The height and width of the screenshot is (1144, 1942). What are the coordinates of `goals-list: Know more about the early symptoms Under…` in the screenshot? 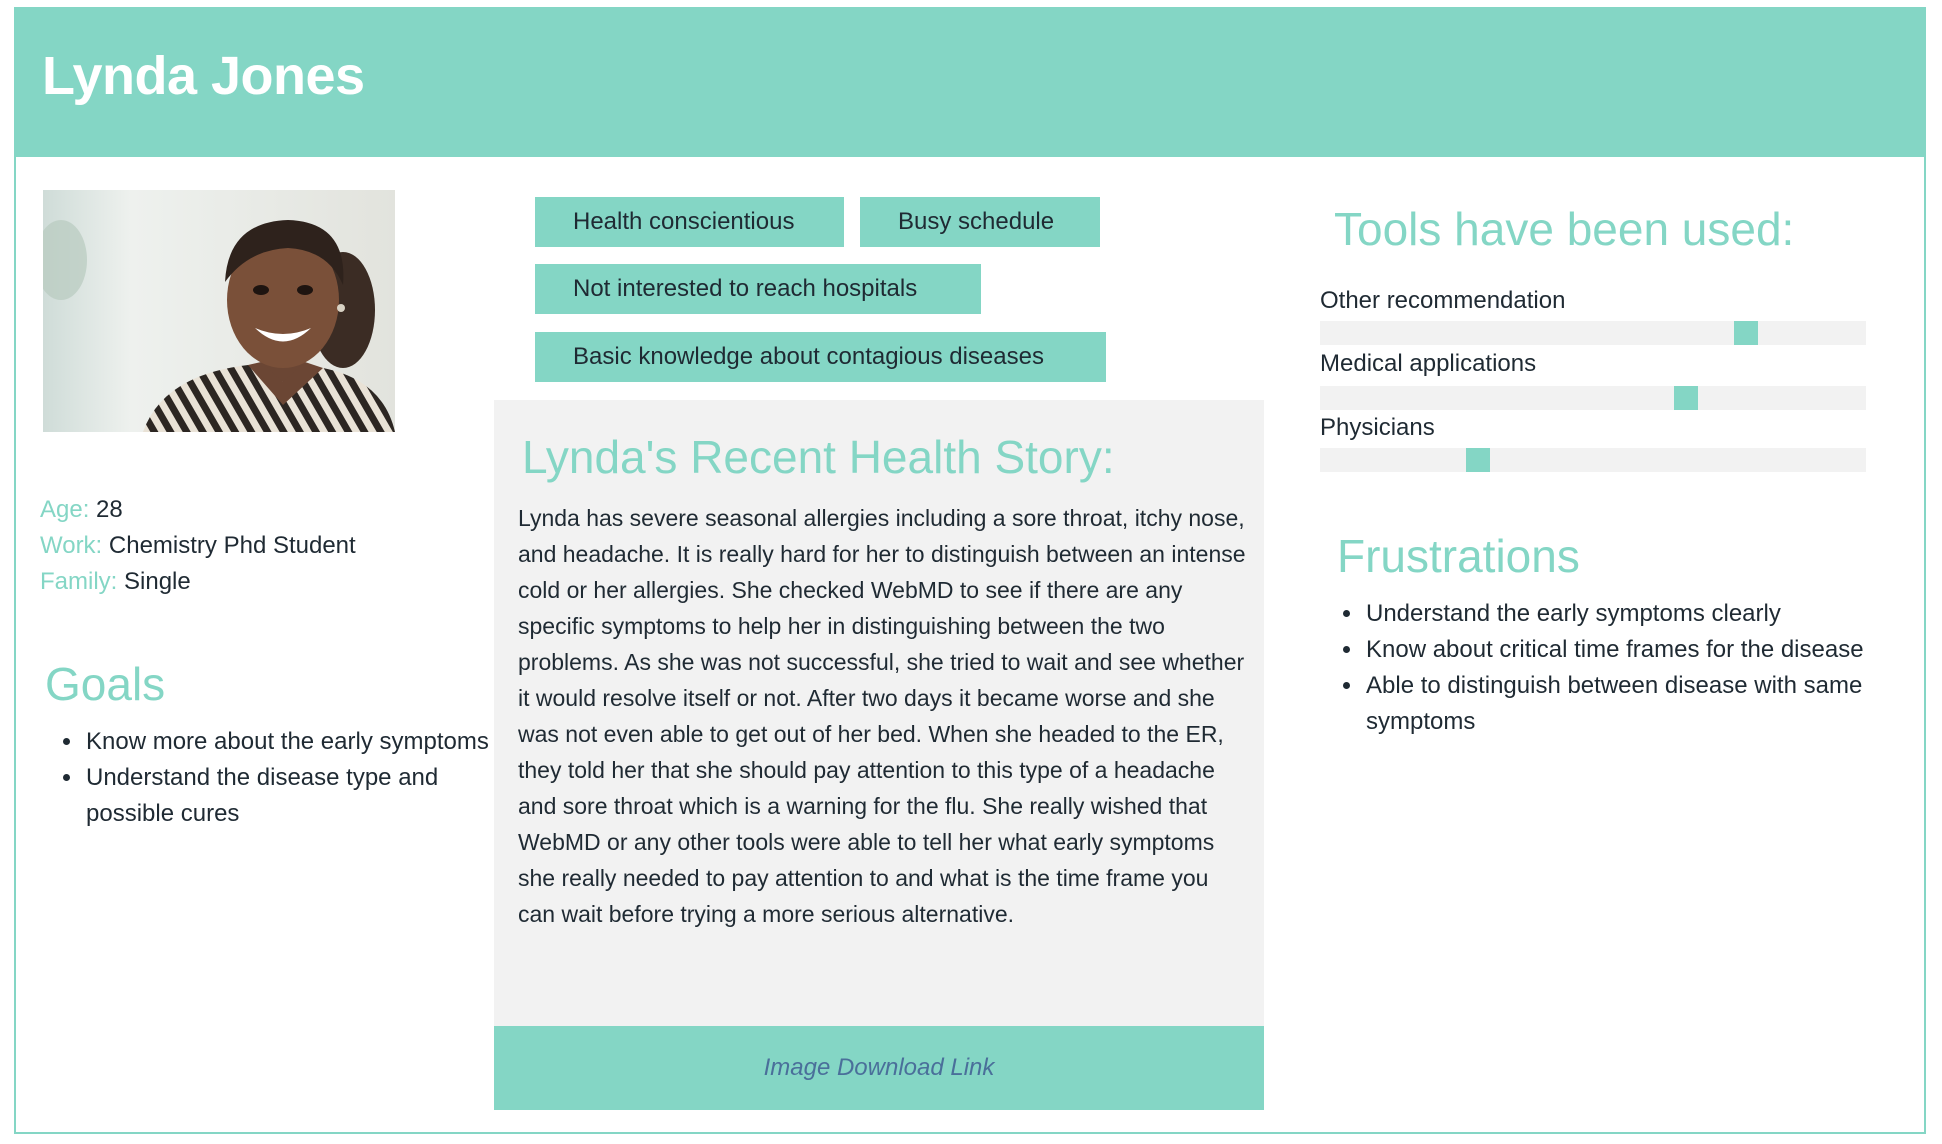 It's located at (280, 778).